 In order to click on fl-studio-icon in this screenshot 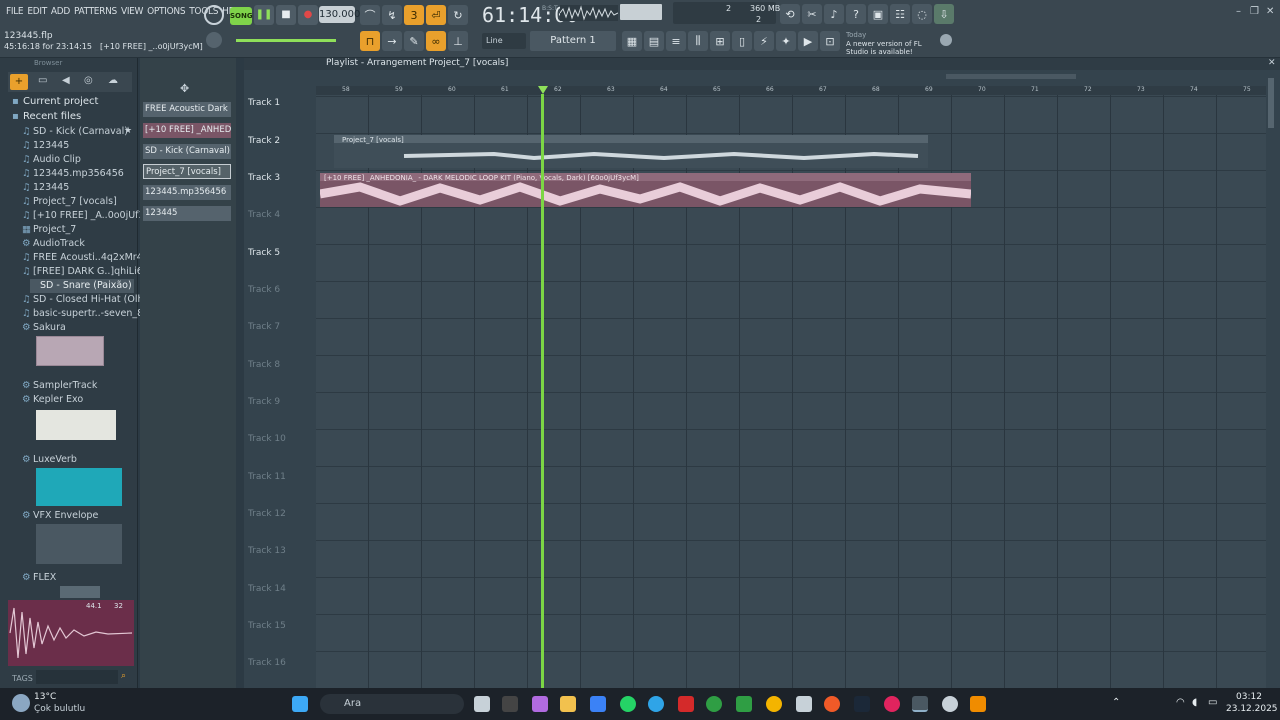, I will do `click(920, 704)`.